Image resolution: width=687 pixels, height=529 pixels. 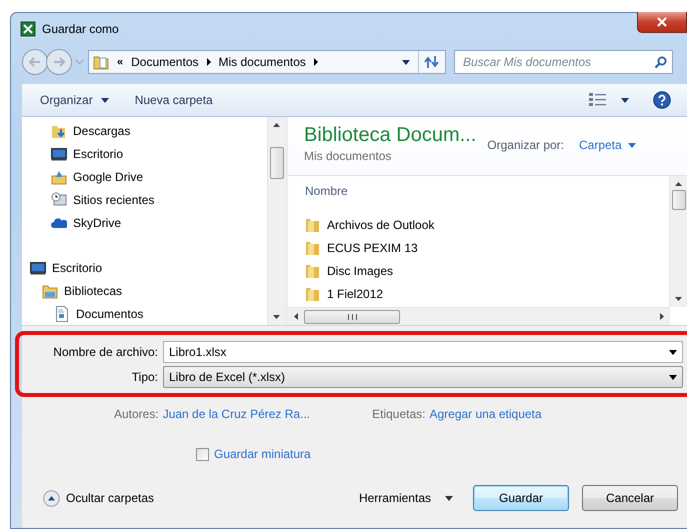 I want to click on checkbox-label: Guardar miniatura, so click(x=262, y=454).